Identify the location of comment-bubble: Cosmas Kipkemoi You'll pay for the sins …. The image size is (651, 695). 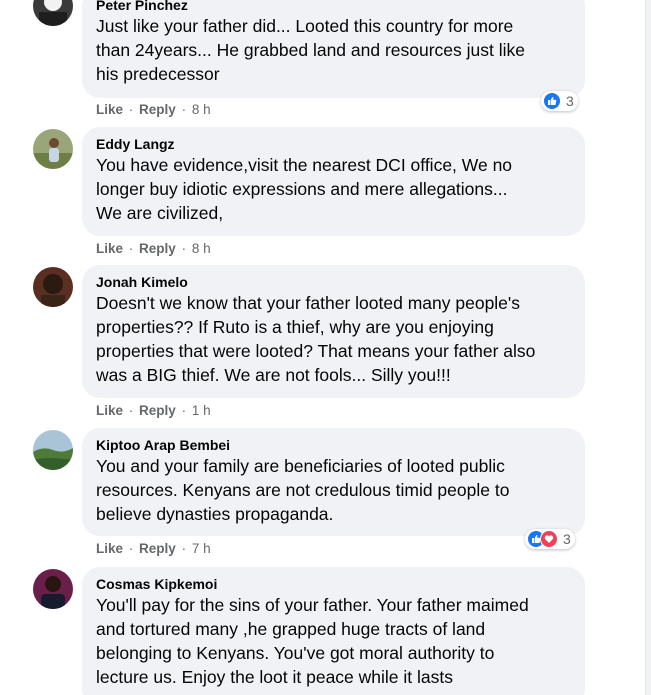
(333, 631).